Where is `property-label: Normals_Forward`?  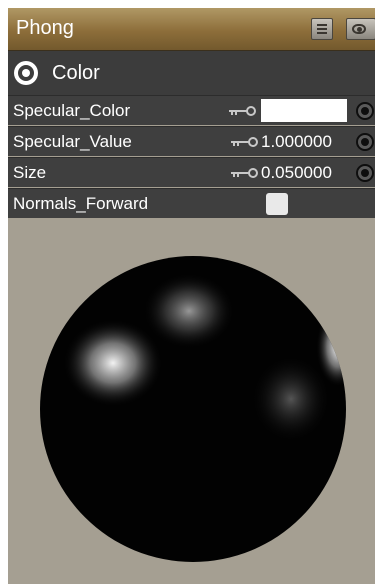
property-label: Normals_Forward is located at coordinates (81, 203).